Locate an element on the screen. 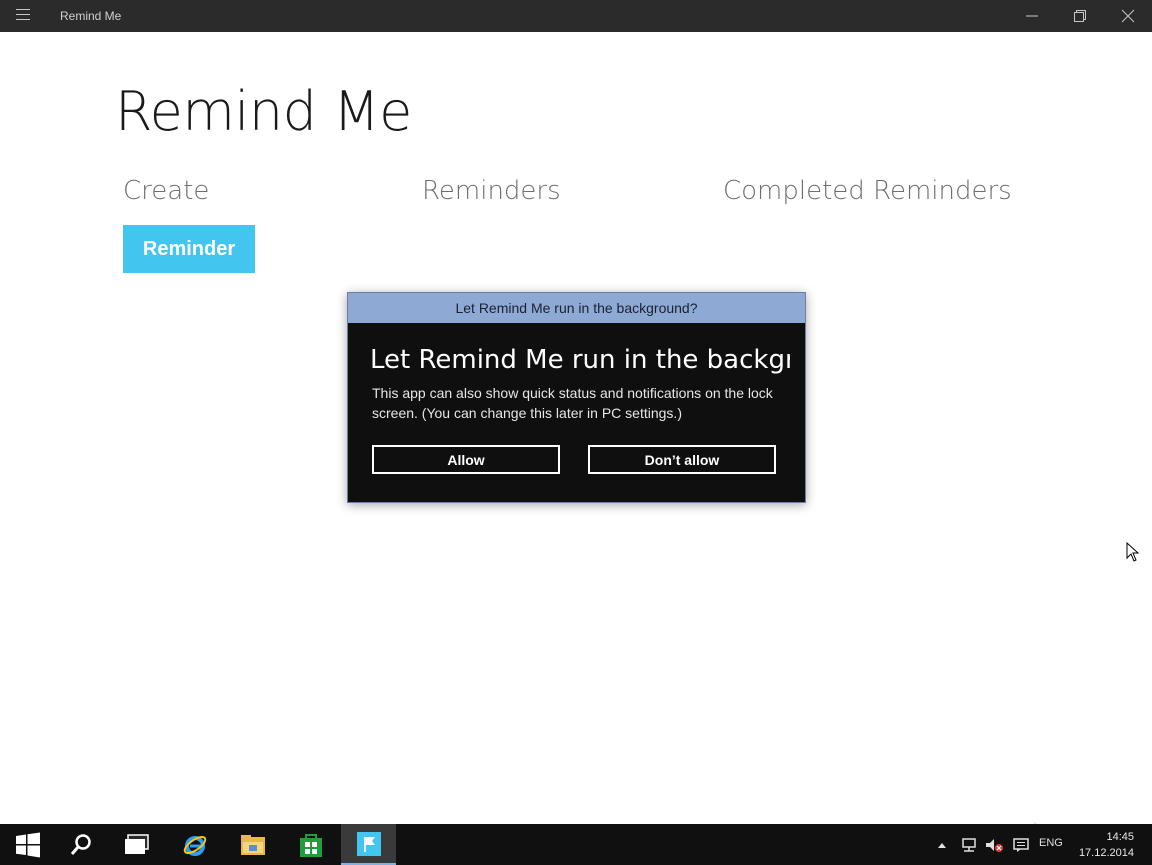 The image size is (1152, 865). taskbar: ENG 14:45 17.12.2014 is located at coordinates (576, 844).